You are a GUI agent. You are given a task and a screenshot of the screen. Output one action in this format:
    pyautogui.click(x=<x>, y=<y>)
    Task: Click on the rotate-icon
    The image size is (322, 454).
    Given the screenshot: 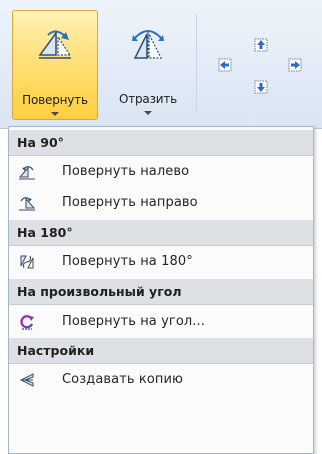 What is the action you would take?
    pyautogui.click(x=55, y=44)
    